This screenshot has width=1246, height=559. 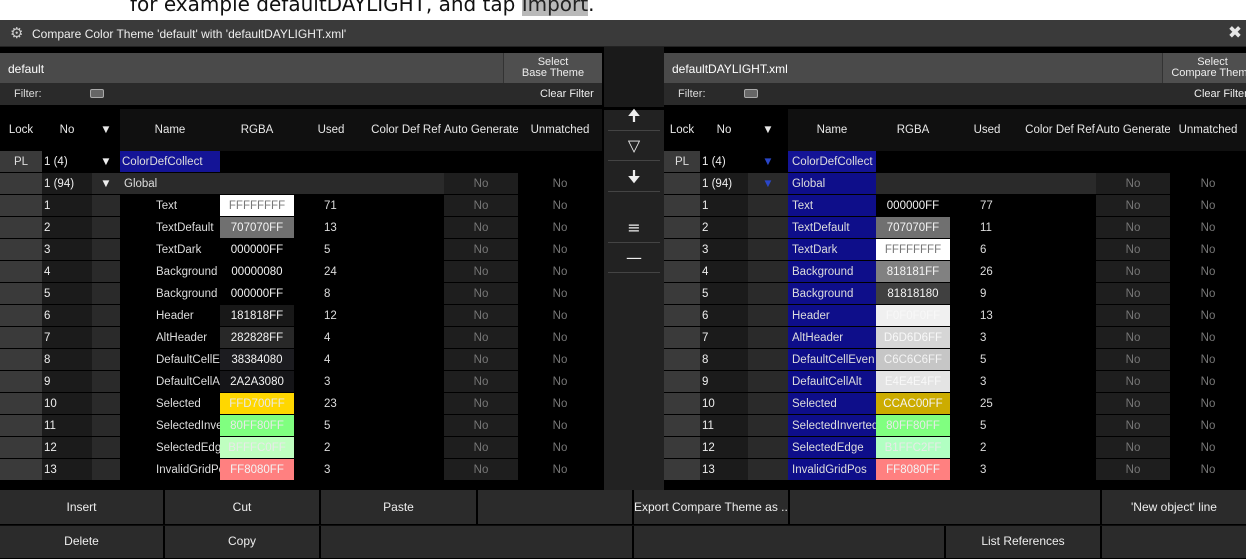 What do you see at coordinates (257, 338) in the screenshot?
I see `cell-rgba: 282828FF` at bounding box center [257, 338].